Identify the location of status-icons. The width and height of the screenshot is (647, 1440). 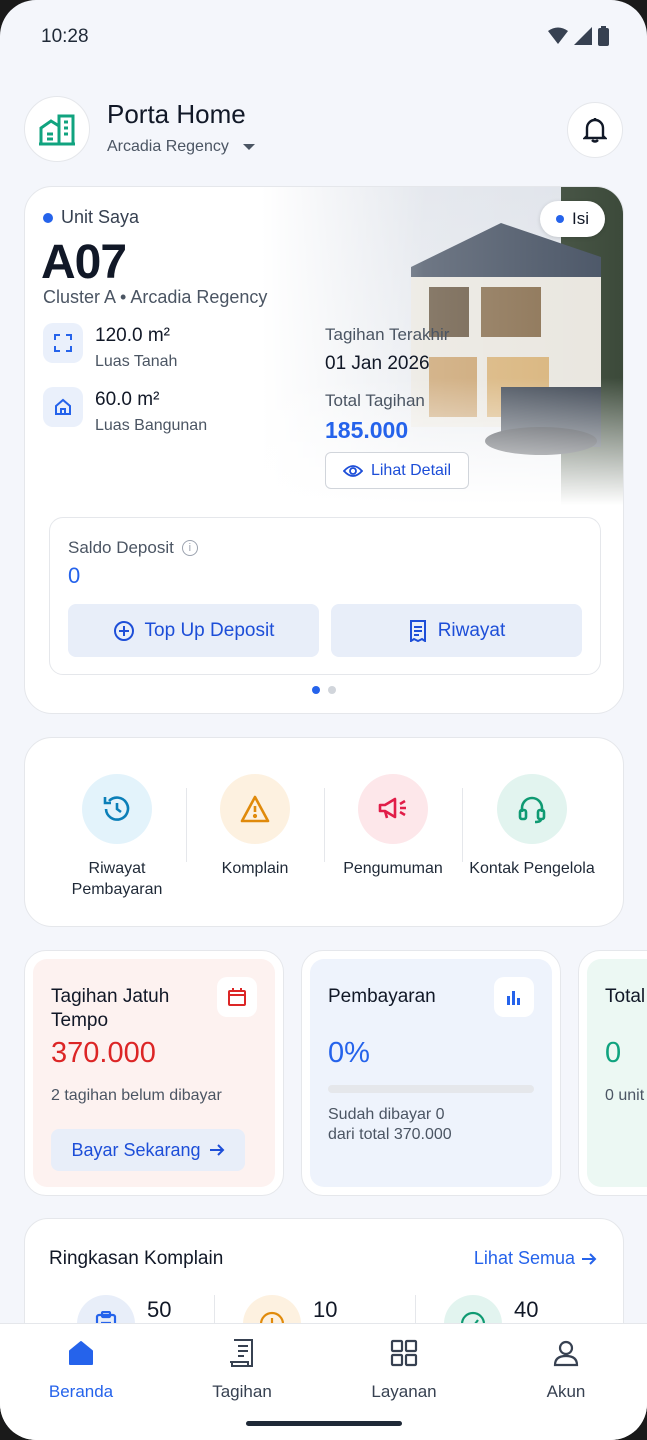
(578, 36).